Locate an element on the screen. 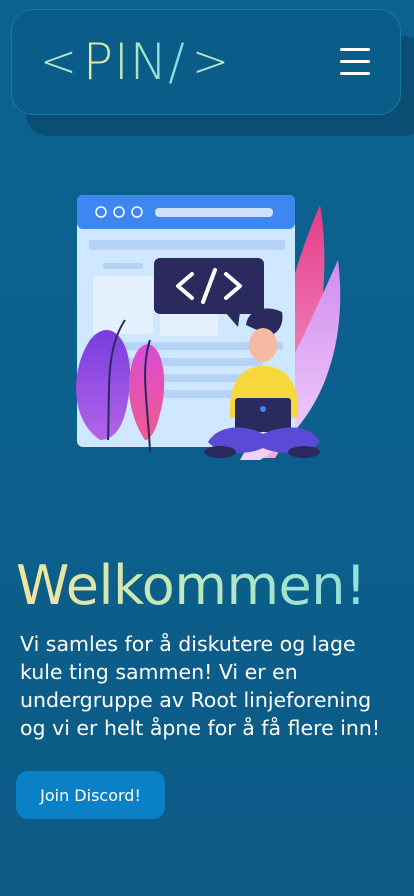  logo-open-bracket: < is located at coordinates (58, 61).